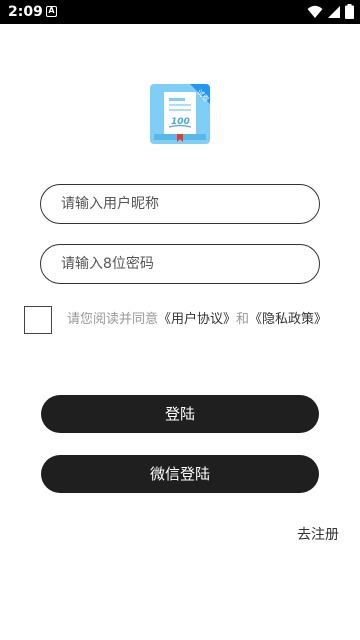 The image size is (360, 640). What do you see at coordinates (113, 319) in the screenshot?
I see `agreement-prefix: 请您阅读并同意` at bounding box center [113, 319].